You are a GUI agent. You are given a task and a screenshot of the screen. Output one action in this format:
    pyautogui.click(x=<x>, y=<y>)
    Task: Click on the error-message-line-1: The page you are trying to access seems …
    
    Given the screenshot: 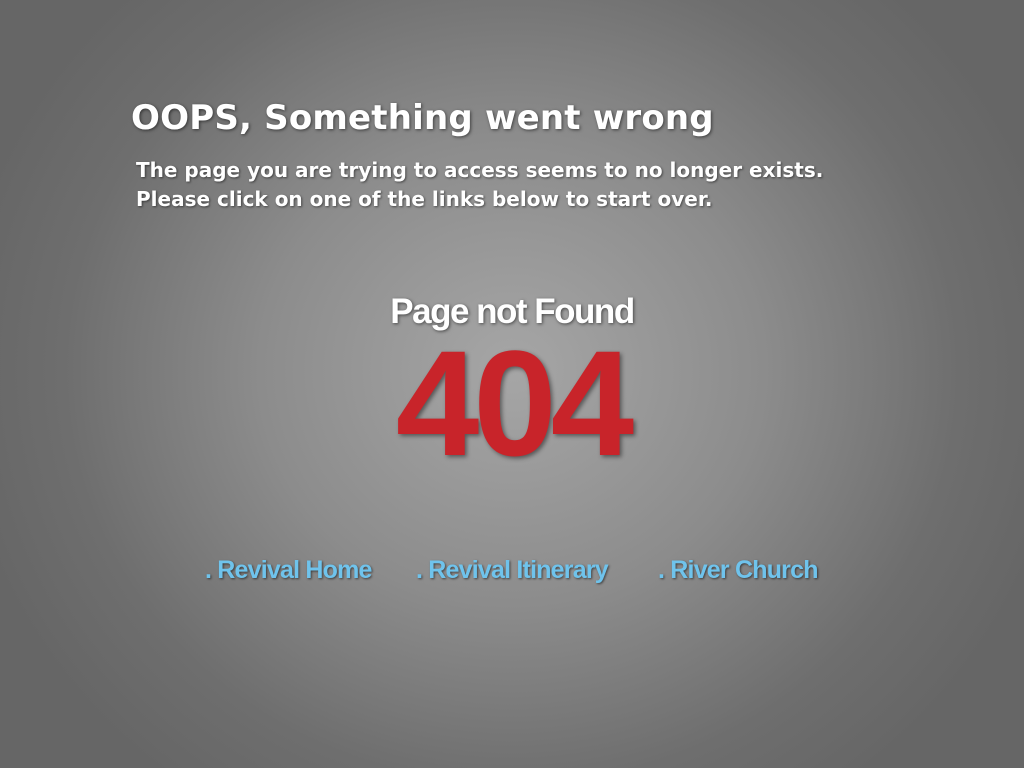 What is the action you would take?
    pyautogui.click(x=480, y=170)
    